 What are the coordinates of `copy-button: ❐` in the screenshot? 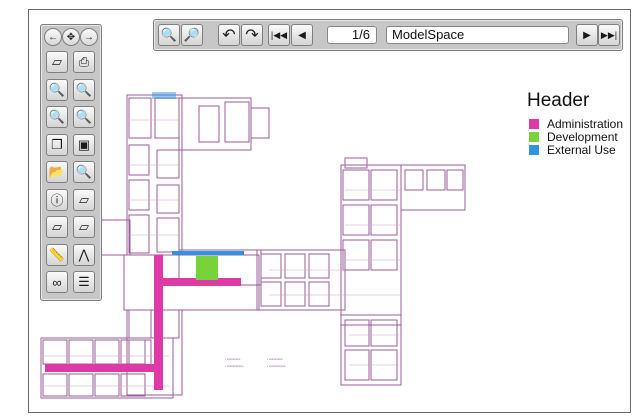 It's located at (57, 144).